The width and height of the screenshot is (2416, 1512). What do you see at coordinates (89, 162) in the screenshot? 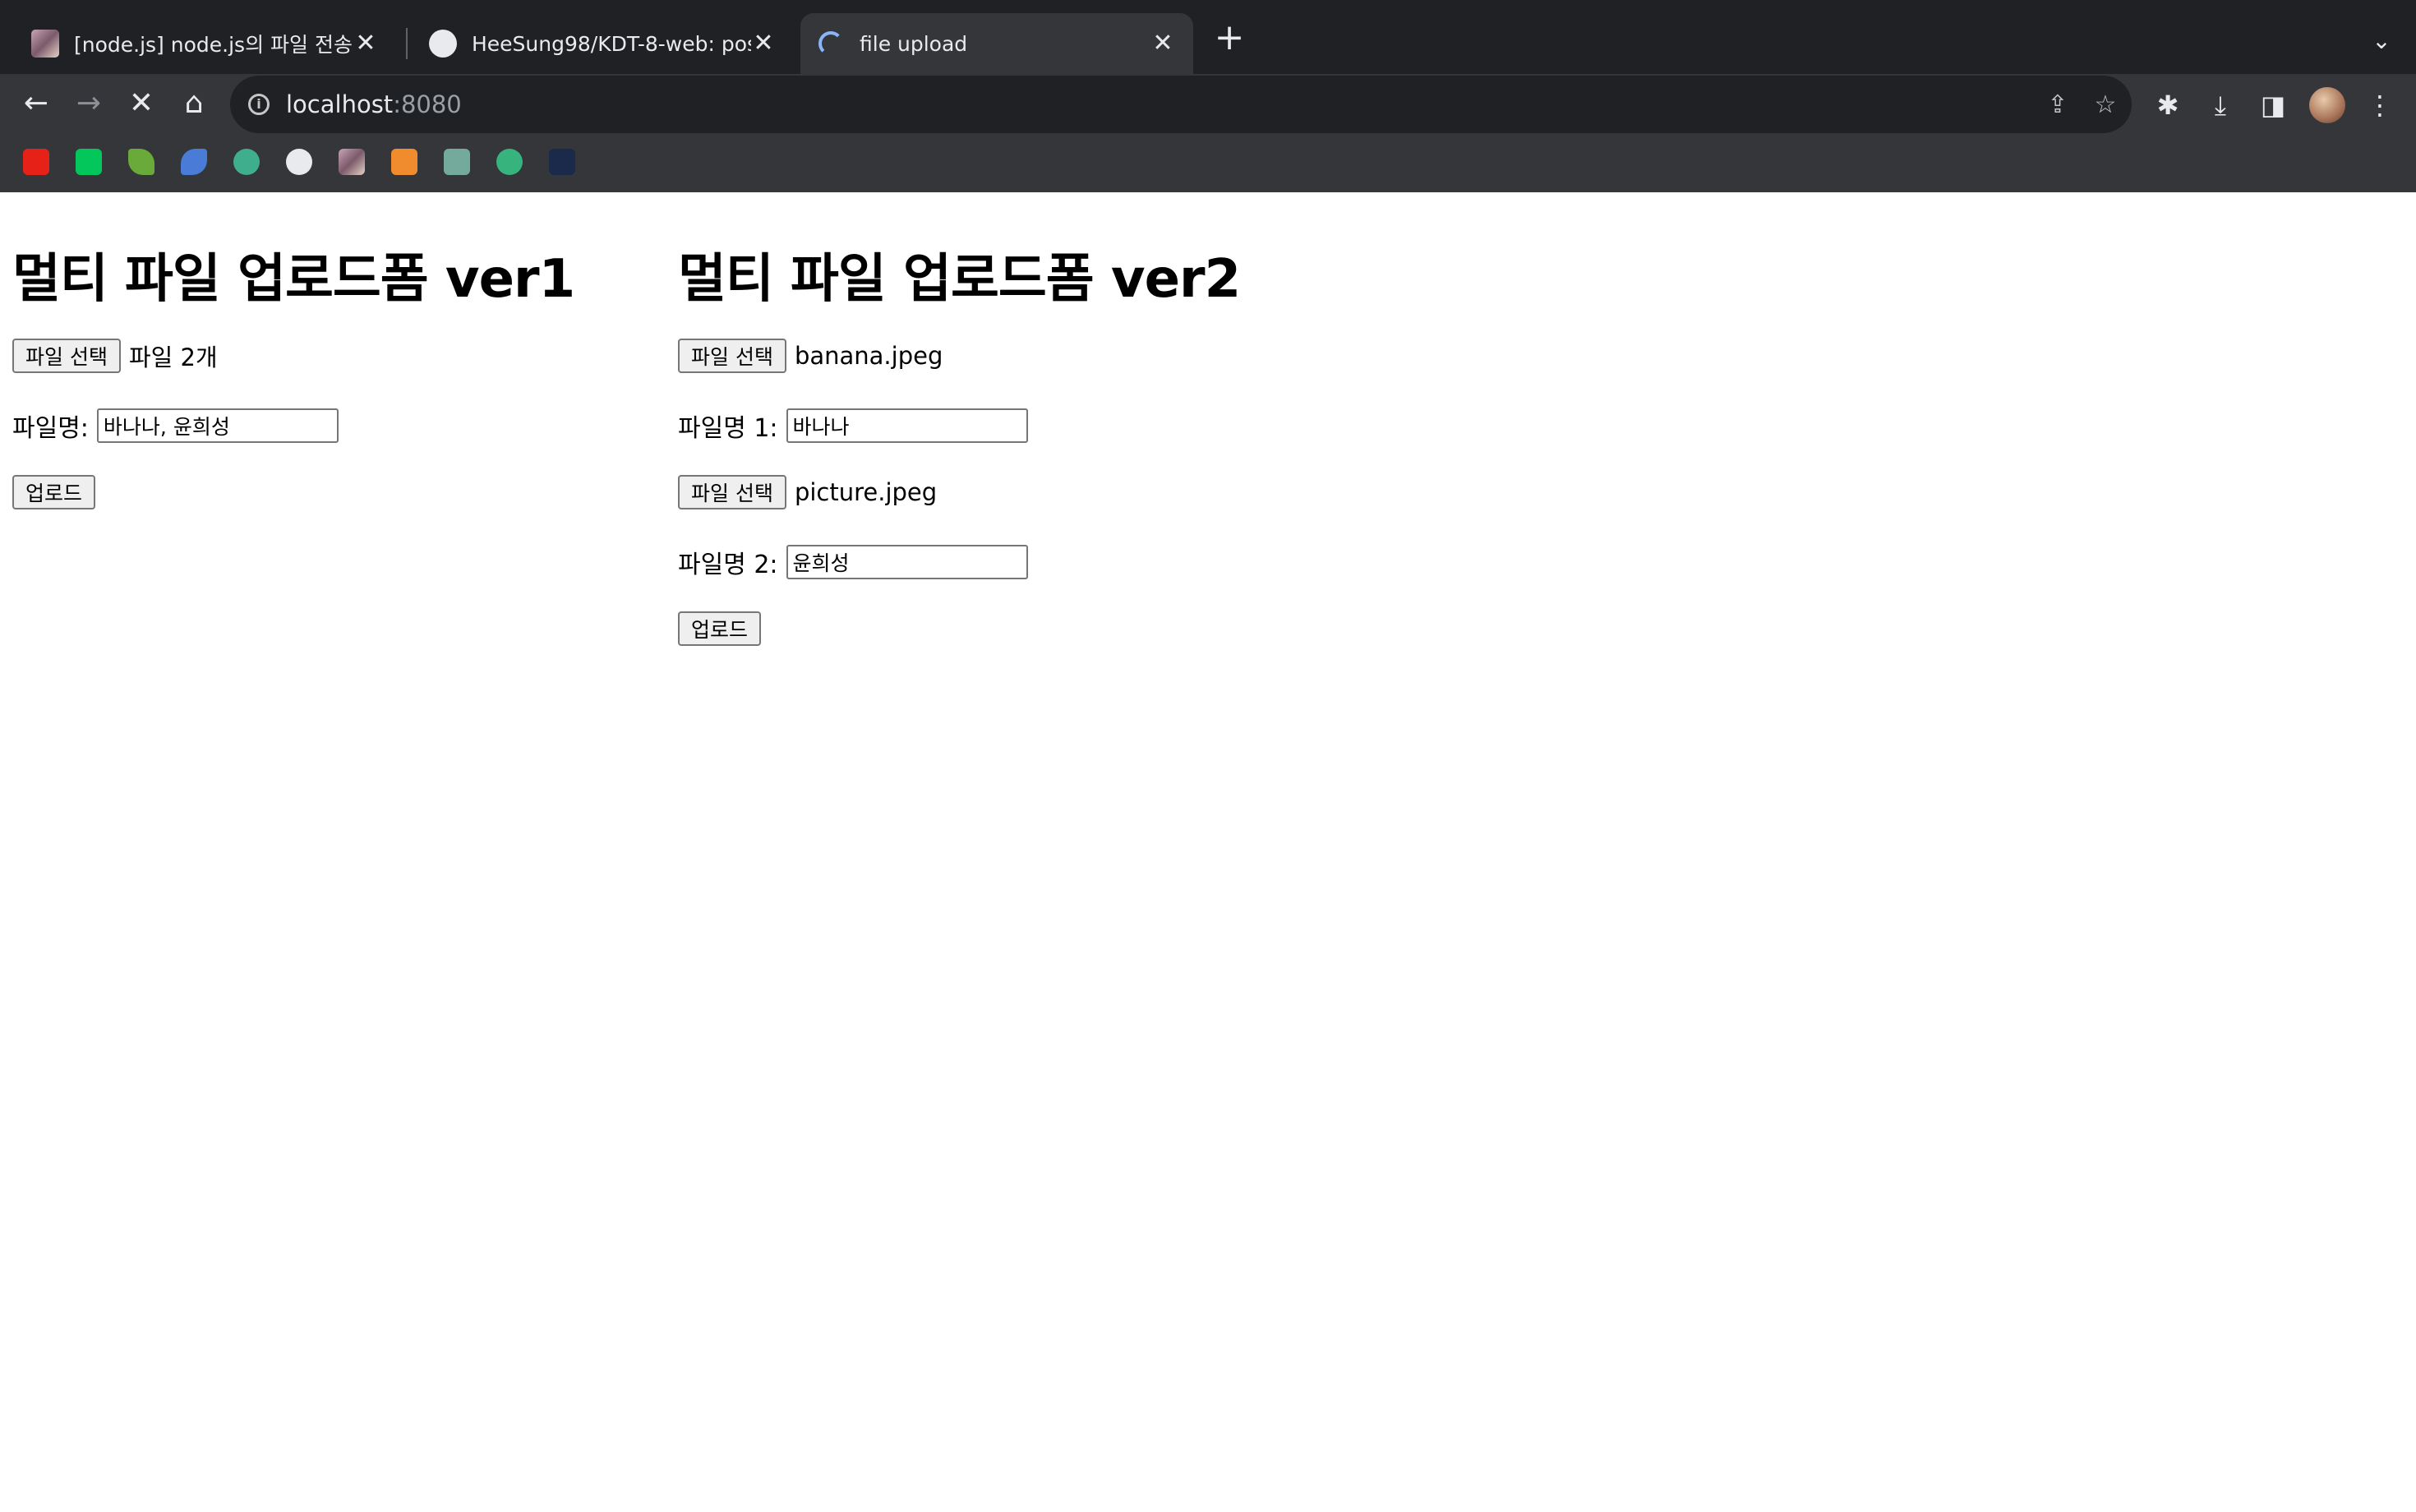
I see `naver-icon` at bounding box center [89, 162].